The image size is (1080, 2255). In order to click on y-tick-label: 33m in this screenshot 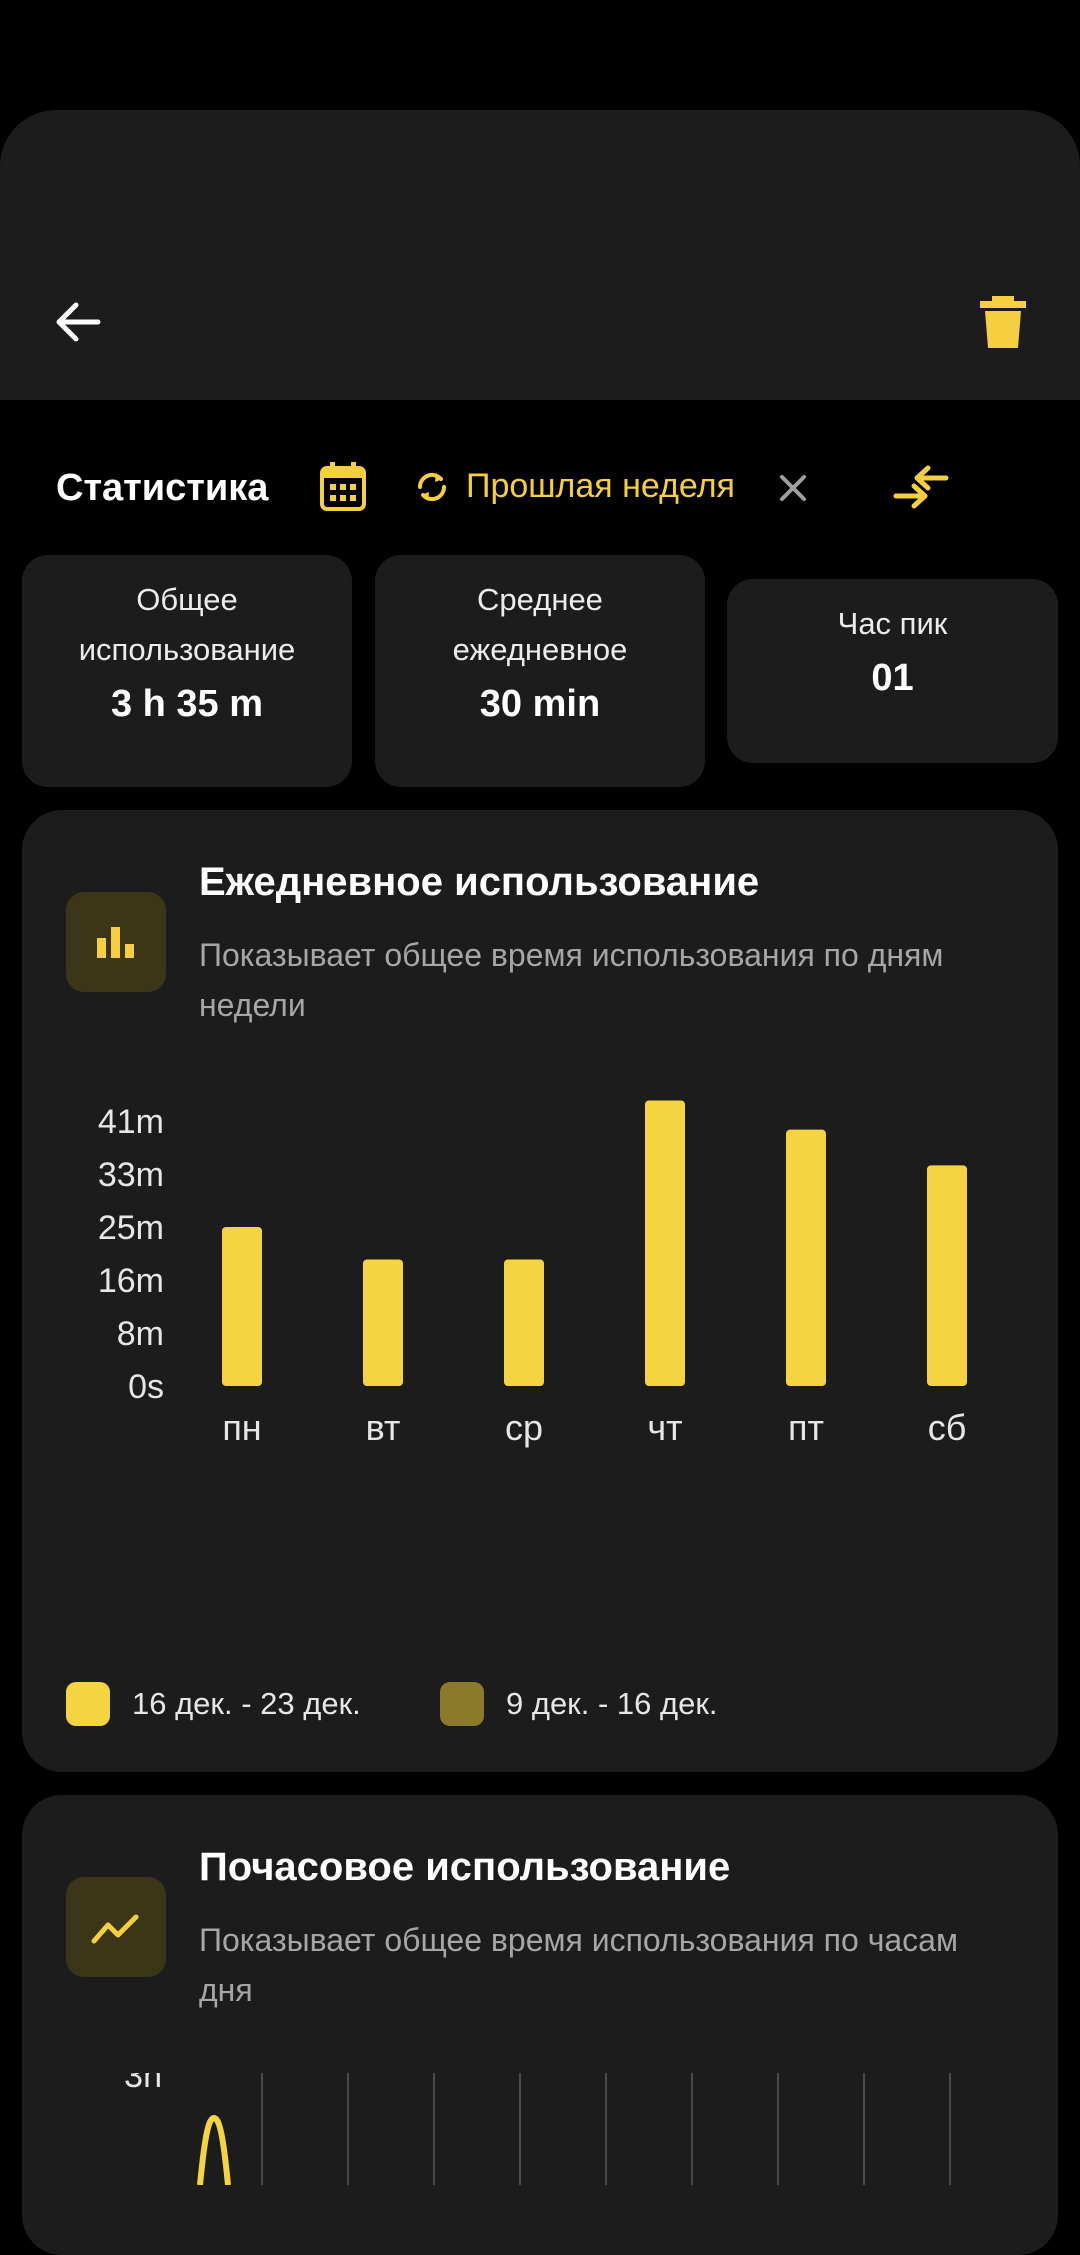, I will do `click(131, 1175)`.